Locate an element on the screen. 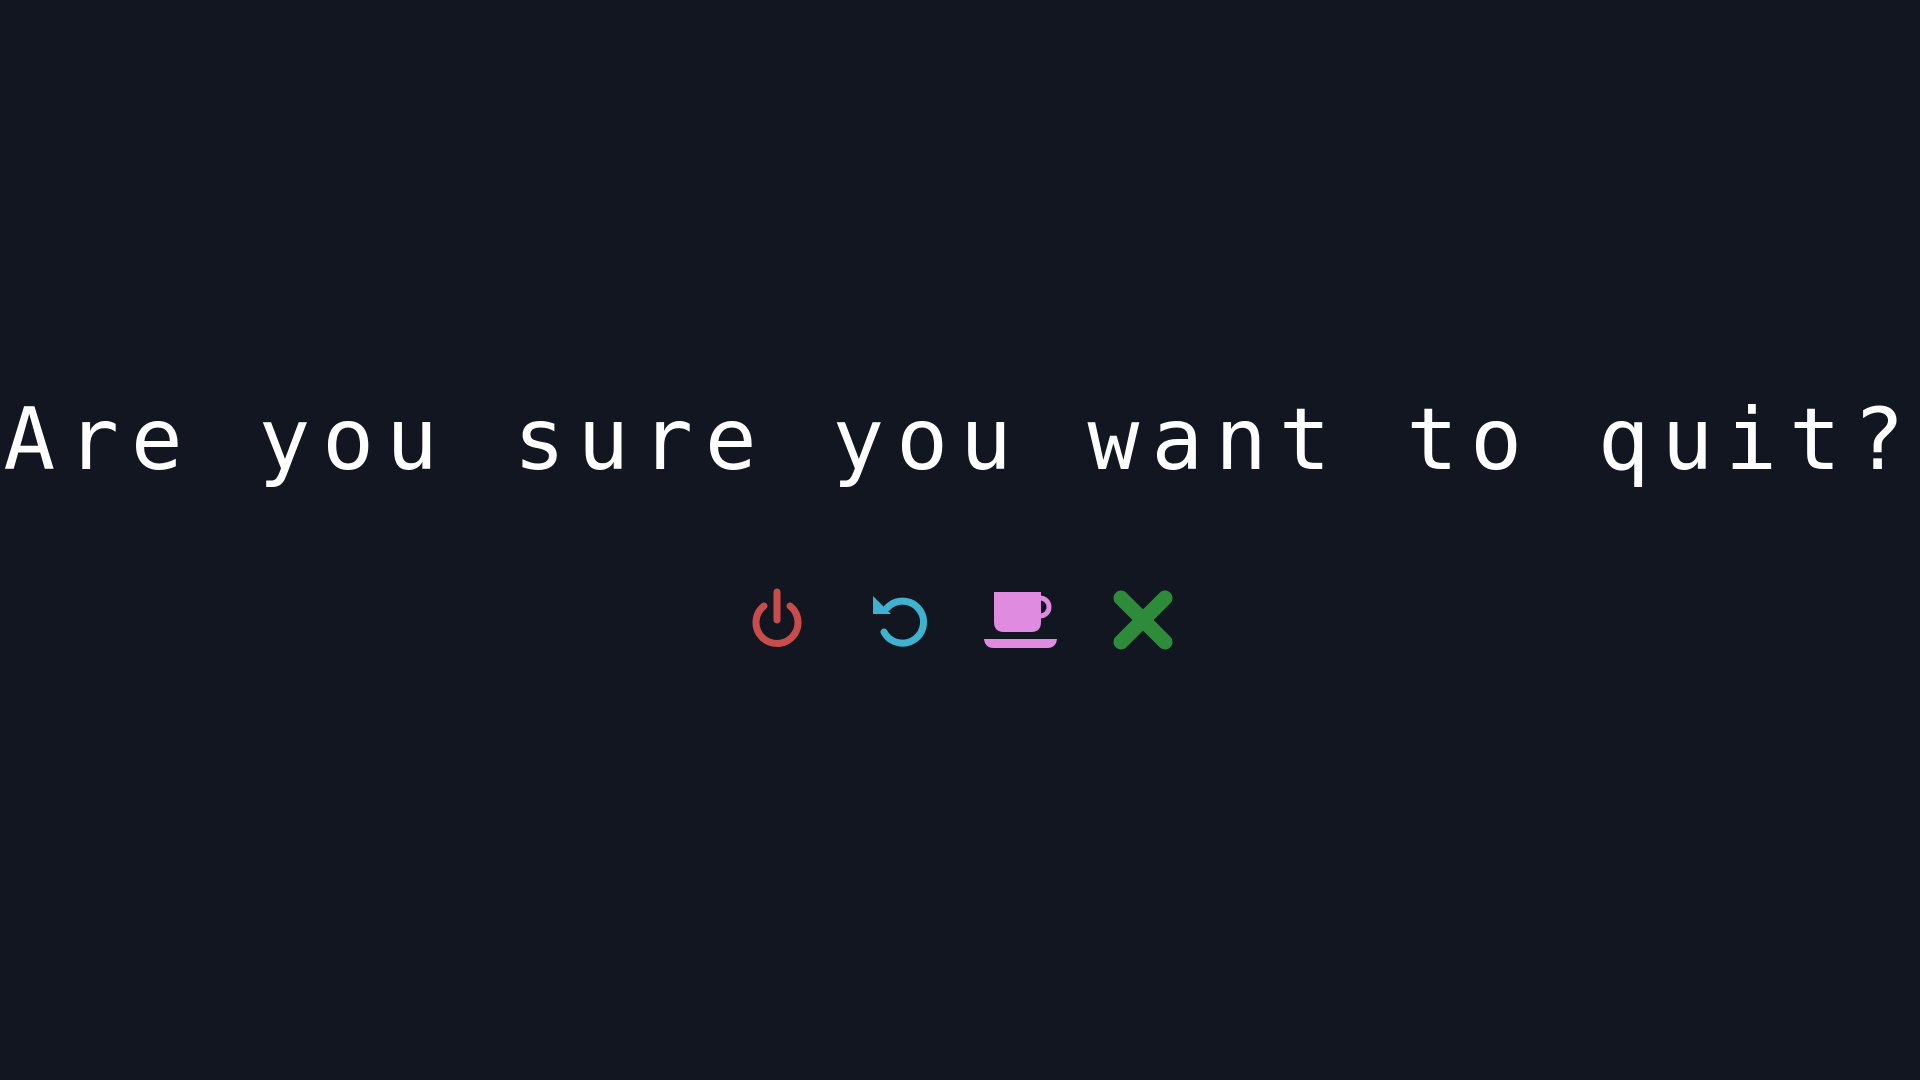 The height and width of the screenshot is (1080, 1920). restart-icon is located at coordinates (900, 621).